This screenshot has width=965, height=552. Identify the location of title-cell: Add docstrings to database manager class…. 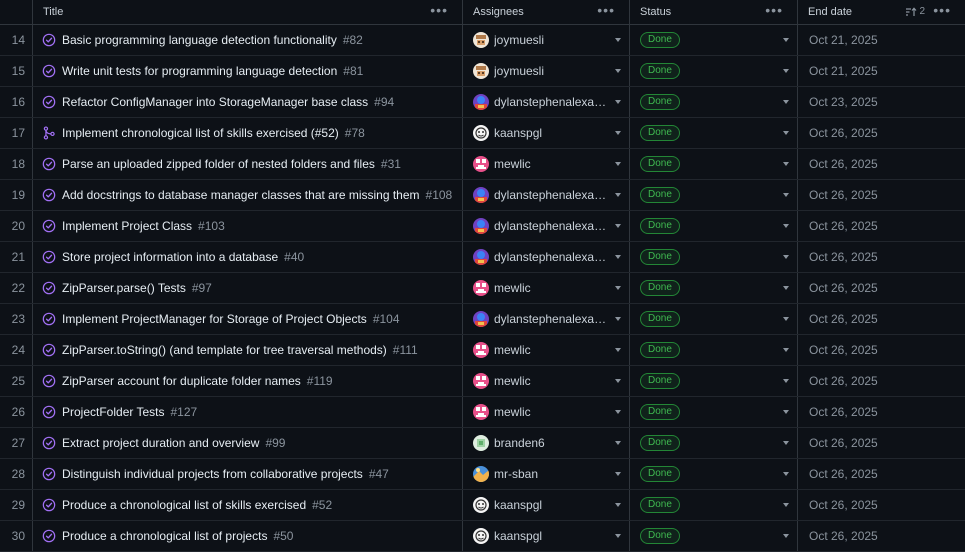
(248, 195).